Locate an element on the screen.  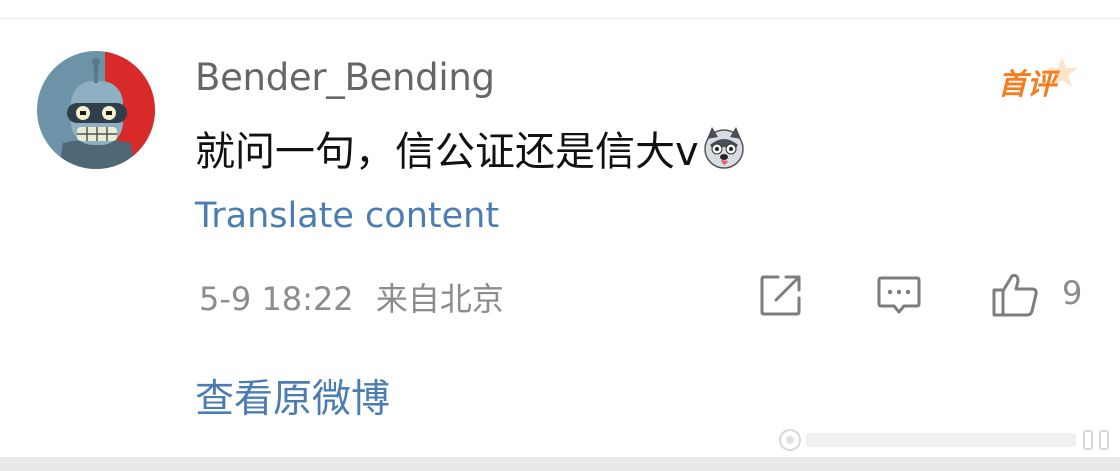
first-comment-badge: 首评 is located at coordinates (1037, 80).